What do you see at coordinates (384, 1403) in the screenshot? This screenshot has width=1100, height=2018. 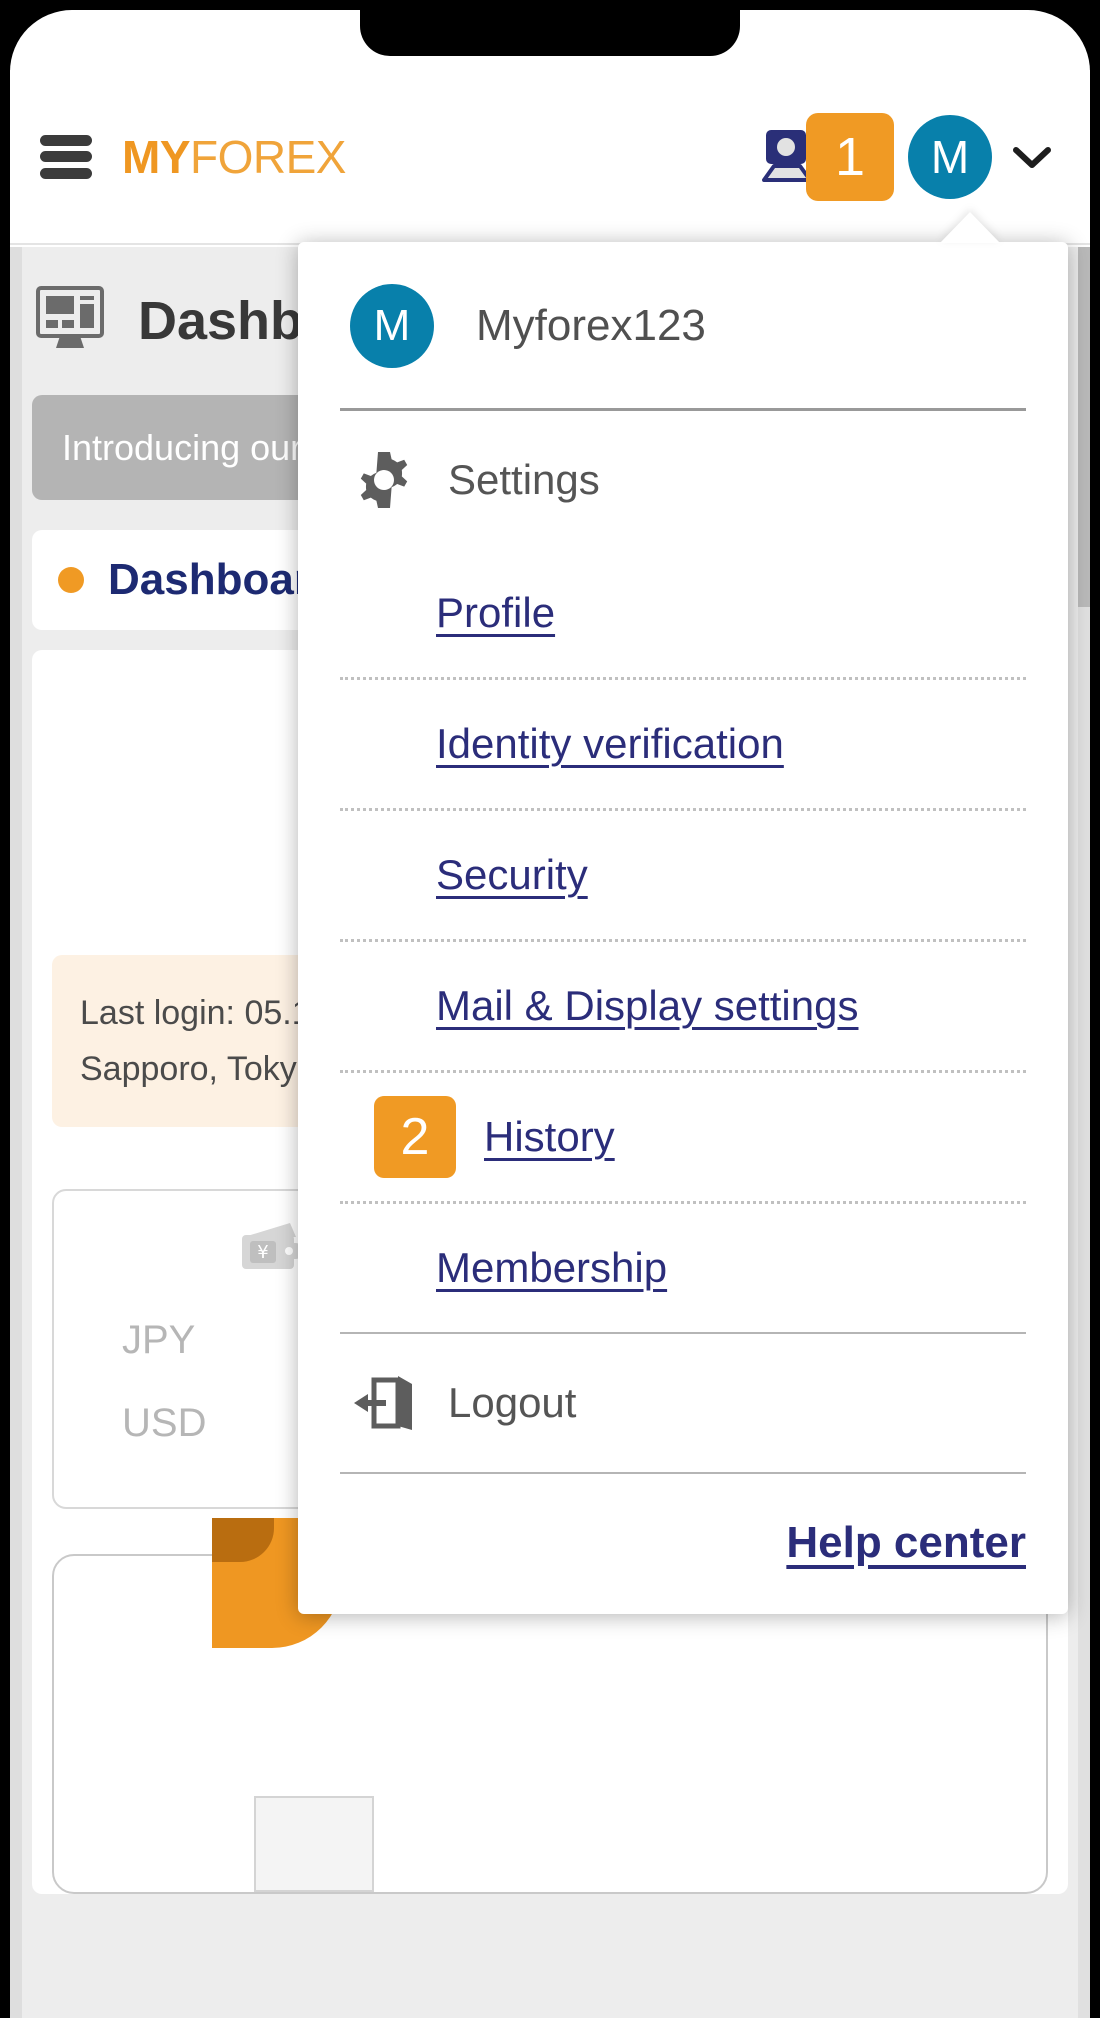 I see `logout-door-icon` at bounding box center [384, 1403].